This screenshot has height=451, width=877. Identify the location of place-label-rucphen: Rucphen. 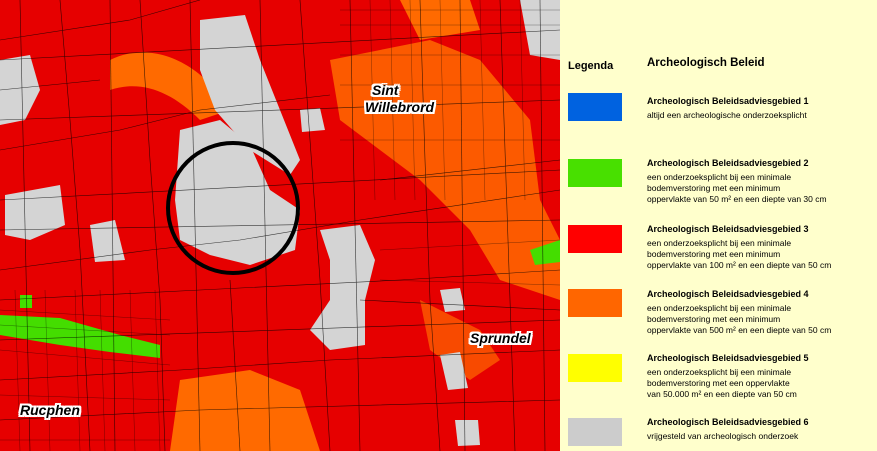
(50, 410).